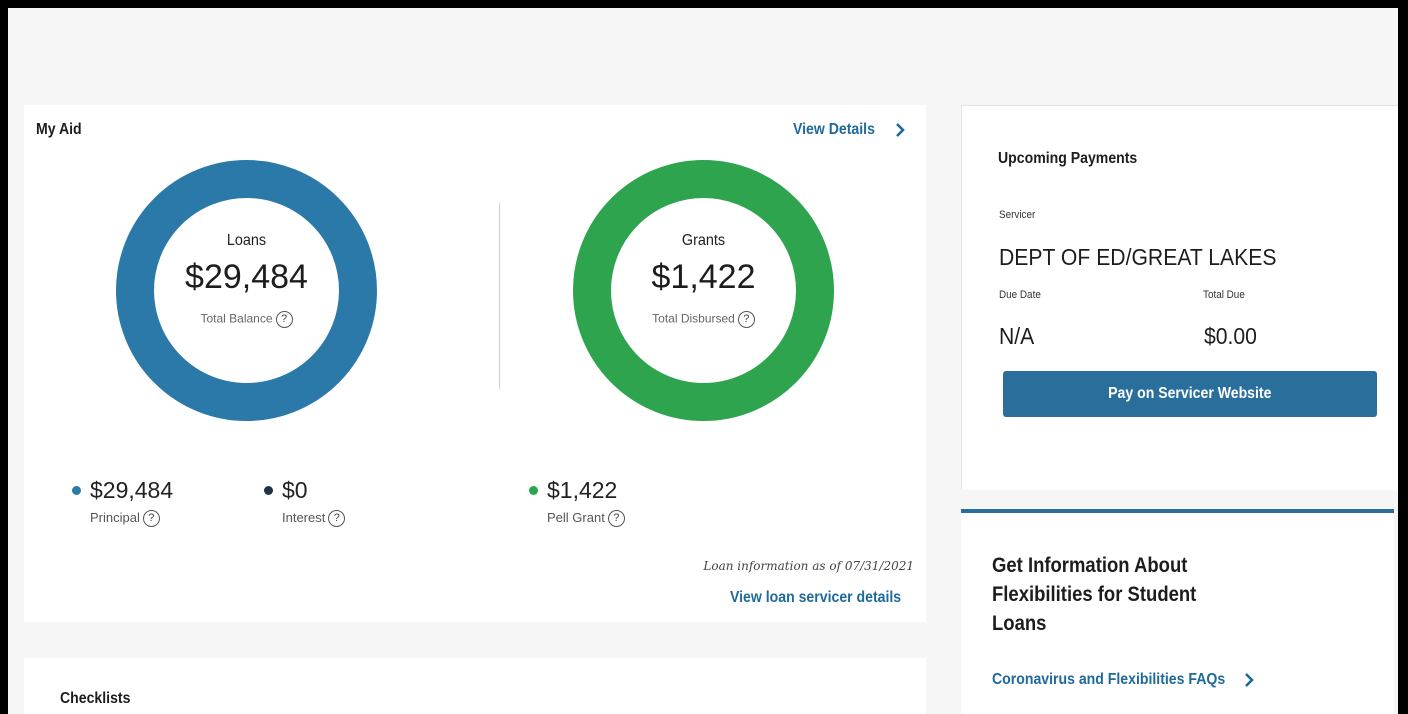 The image size is (1408, 714). Describe the element at coordinates (703, 277) in the screenshot. I see `grants-value: $1,422` at that location.